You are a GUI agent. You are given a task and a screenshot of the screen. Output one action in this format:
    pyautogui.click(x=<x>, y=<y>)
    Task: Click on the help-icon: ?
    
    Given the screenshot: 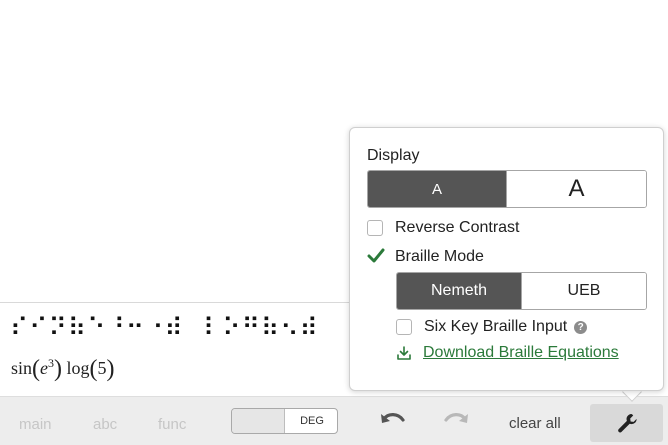 What is the action you would take?
    pyautogui.click(x=581, y=327)
    